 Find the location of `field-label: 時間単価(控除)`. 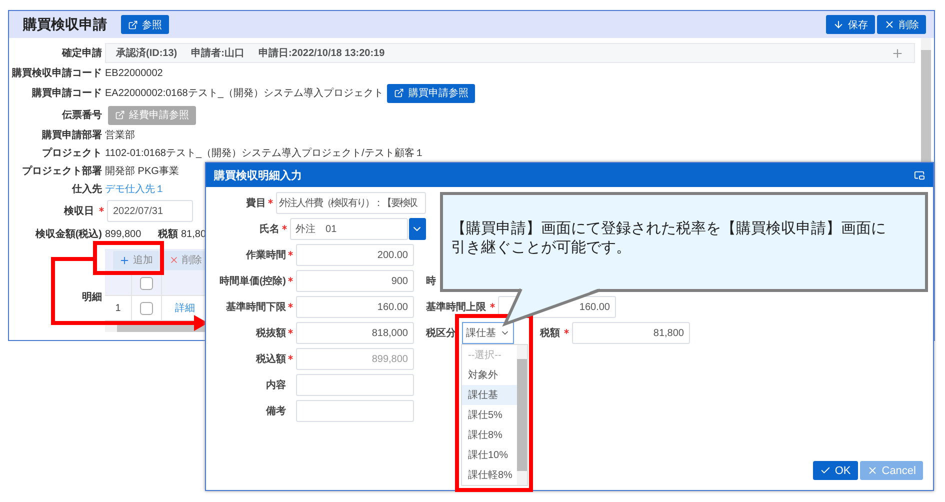

field-label: 時間単価(控除) is located at coordinates (252, 281).